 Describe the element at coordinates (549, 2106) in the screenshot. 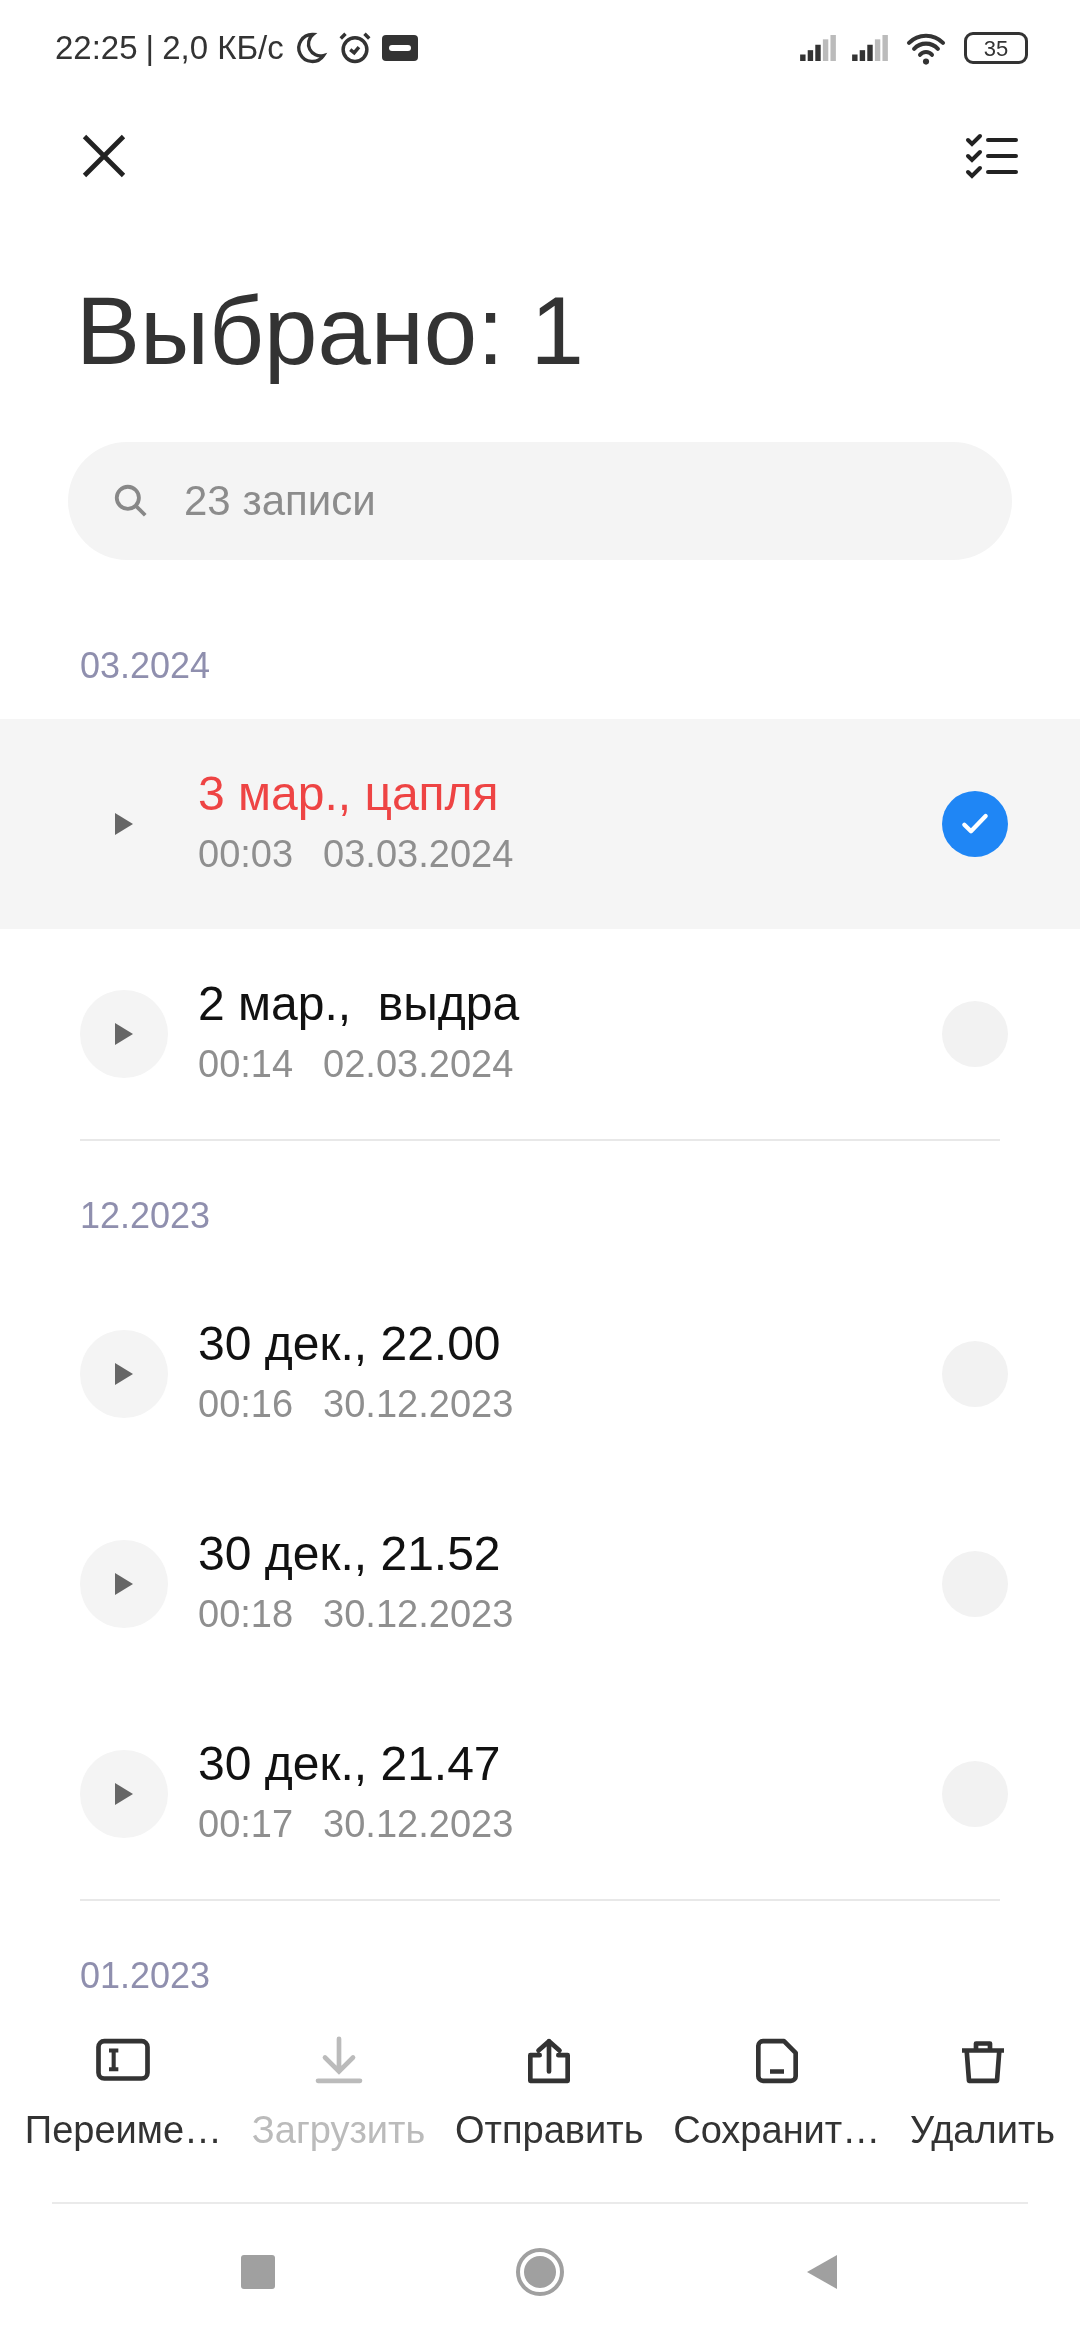

I see `toolbar-action: Отправить` at that location.